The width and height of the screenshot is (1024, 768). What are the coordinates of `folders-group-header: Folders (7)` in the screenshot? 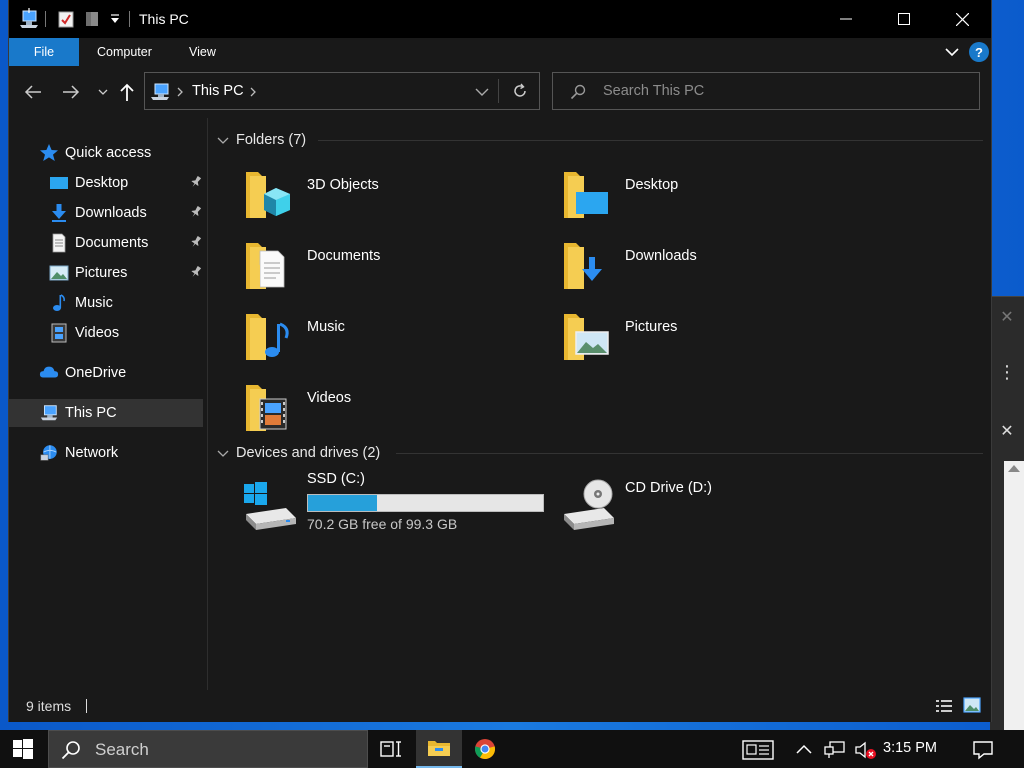 It's located at (261, 140).